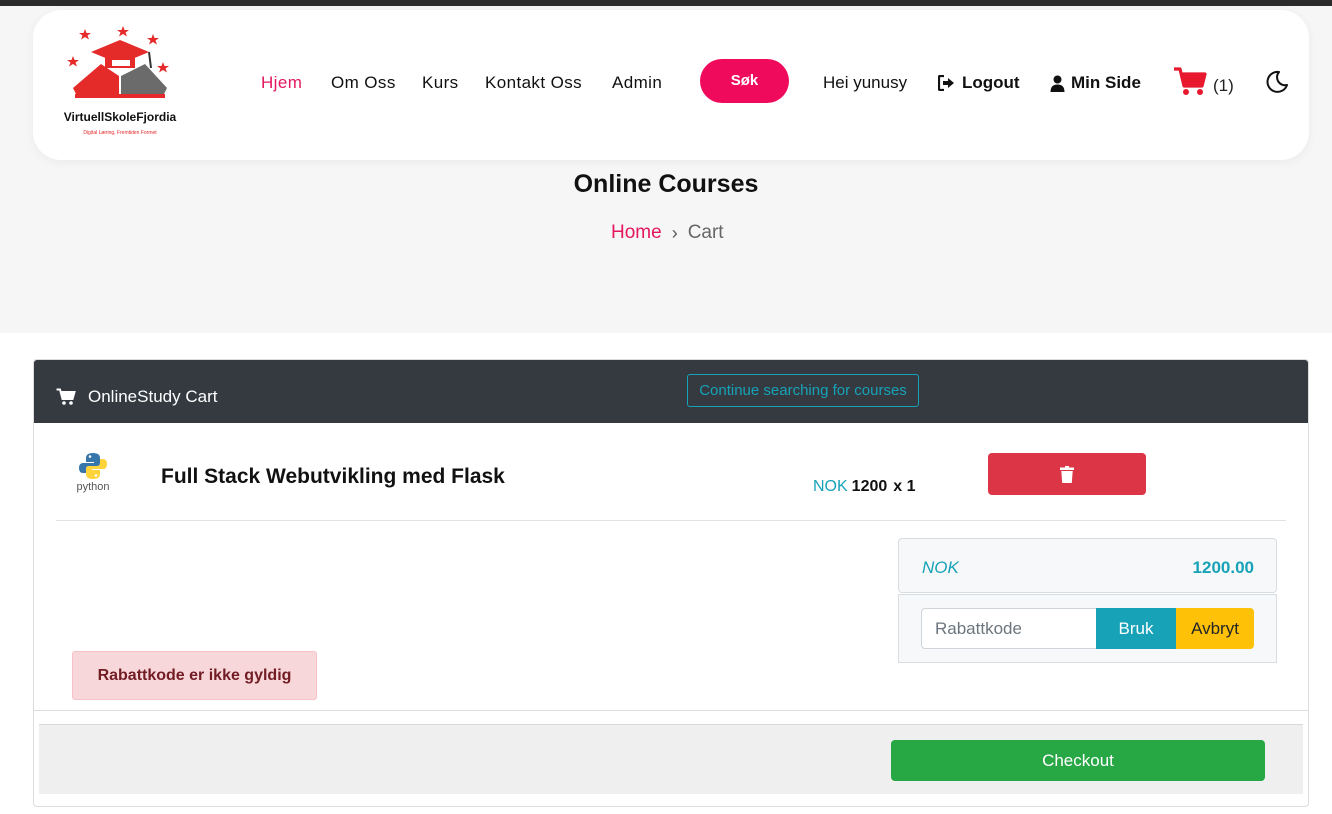 This screenshot has height=814, width=1332. Describe the element at coordinates (333, 476) in the screenshot. I see `course-title: Full Stack Webutvikling med Flask` at that location.